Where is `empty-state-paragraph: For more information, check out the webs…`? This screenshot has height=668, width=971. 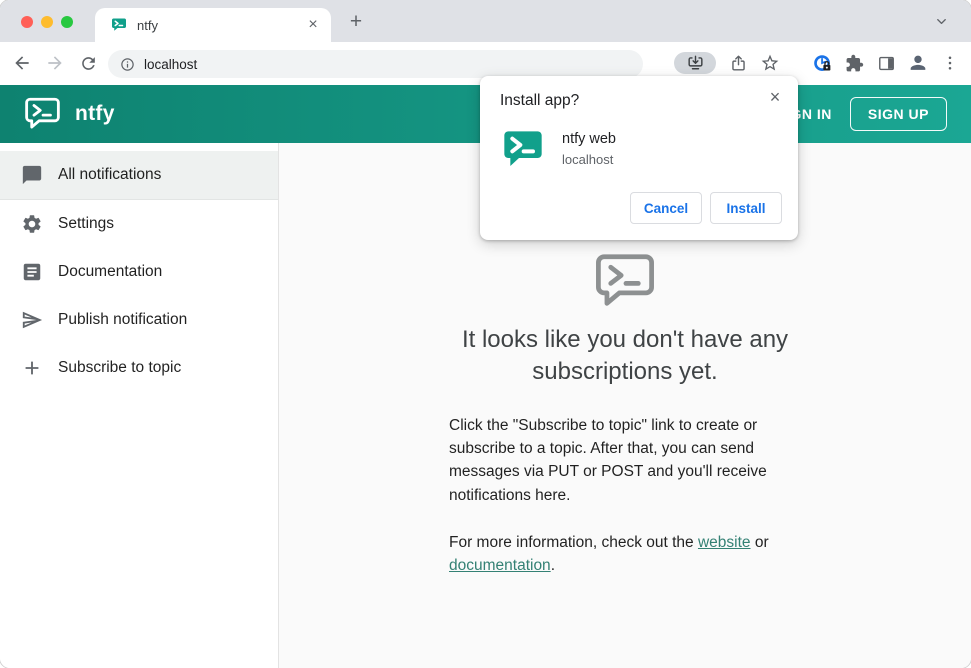 empty-state-paragraph: For more information, check out the webs… is located at coordinates (625, 554).